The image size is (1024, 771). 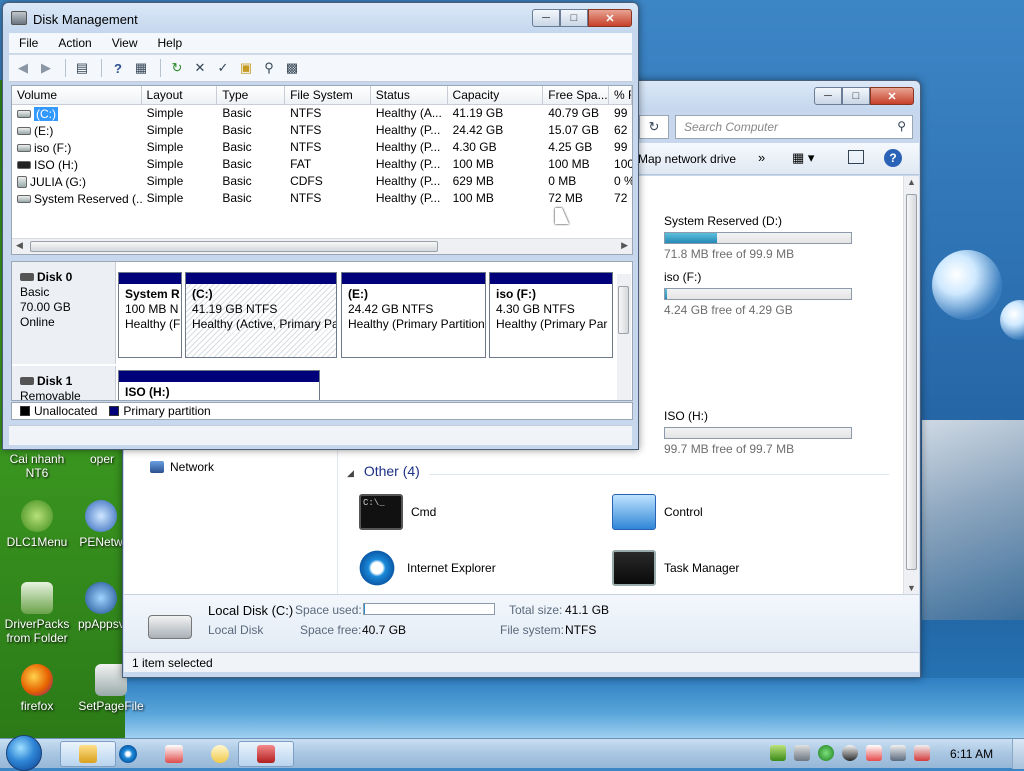 I want to click on tray-volume-icon, so click(x=802, y=753).